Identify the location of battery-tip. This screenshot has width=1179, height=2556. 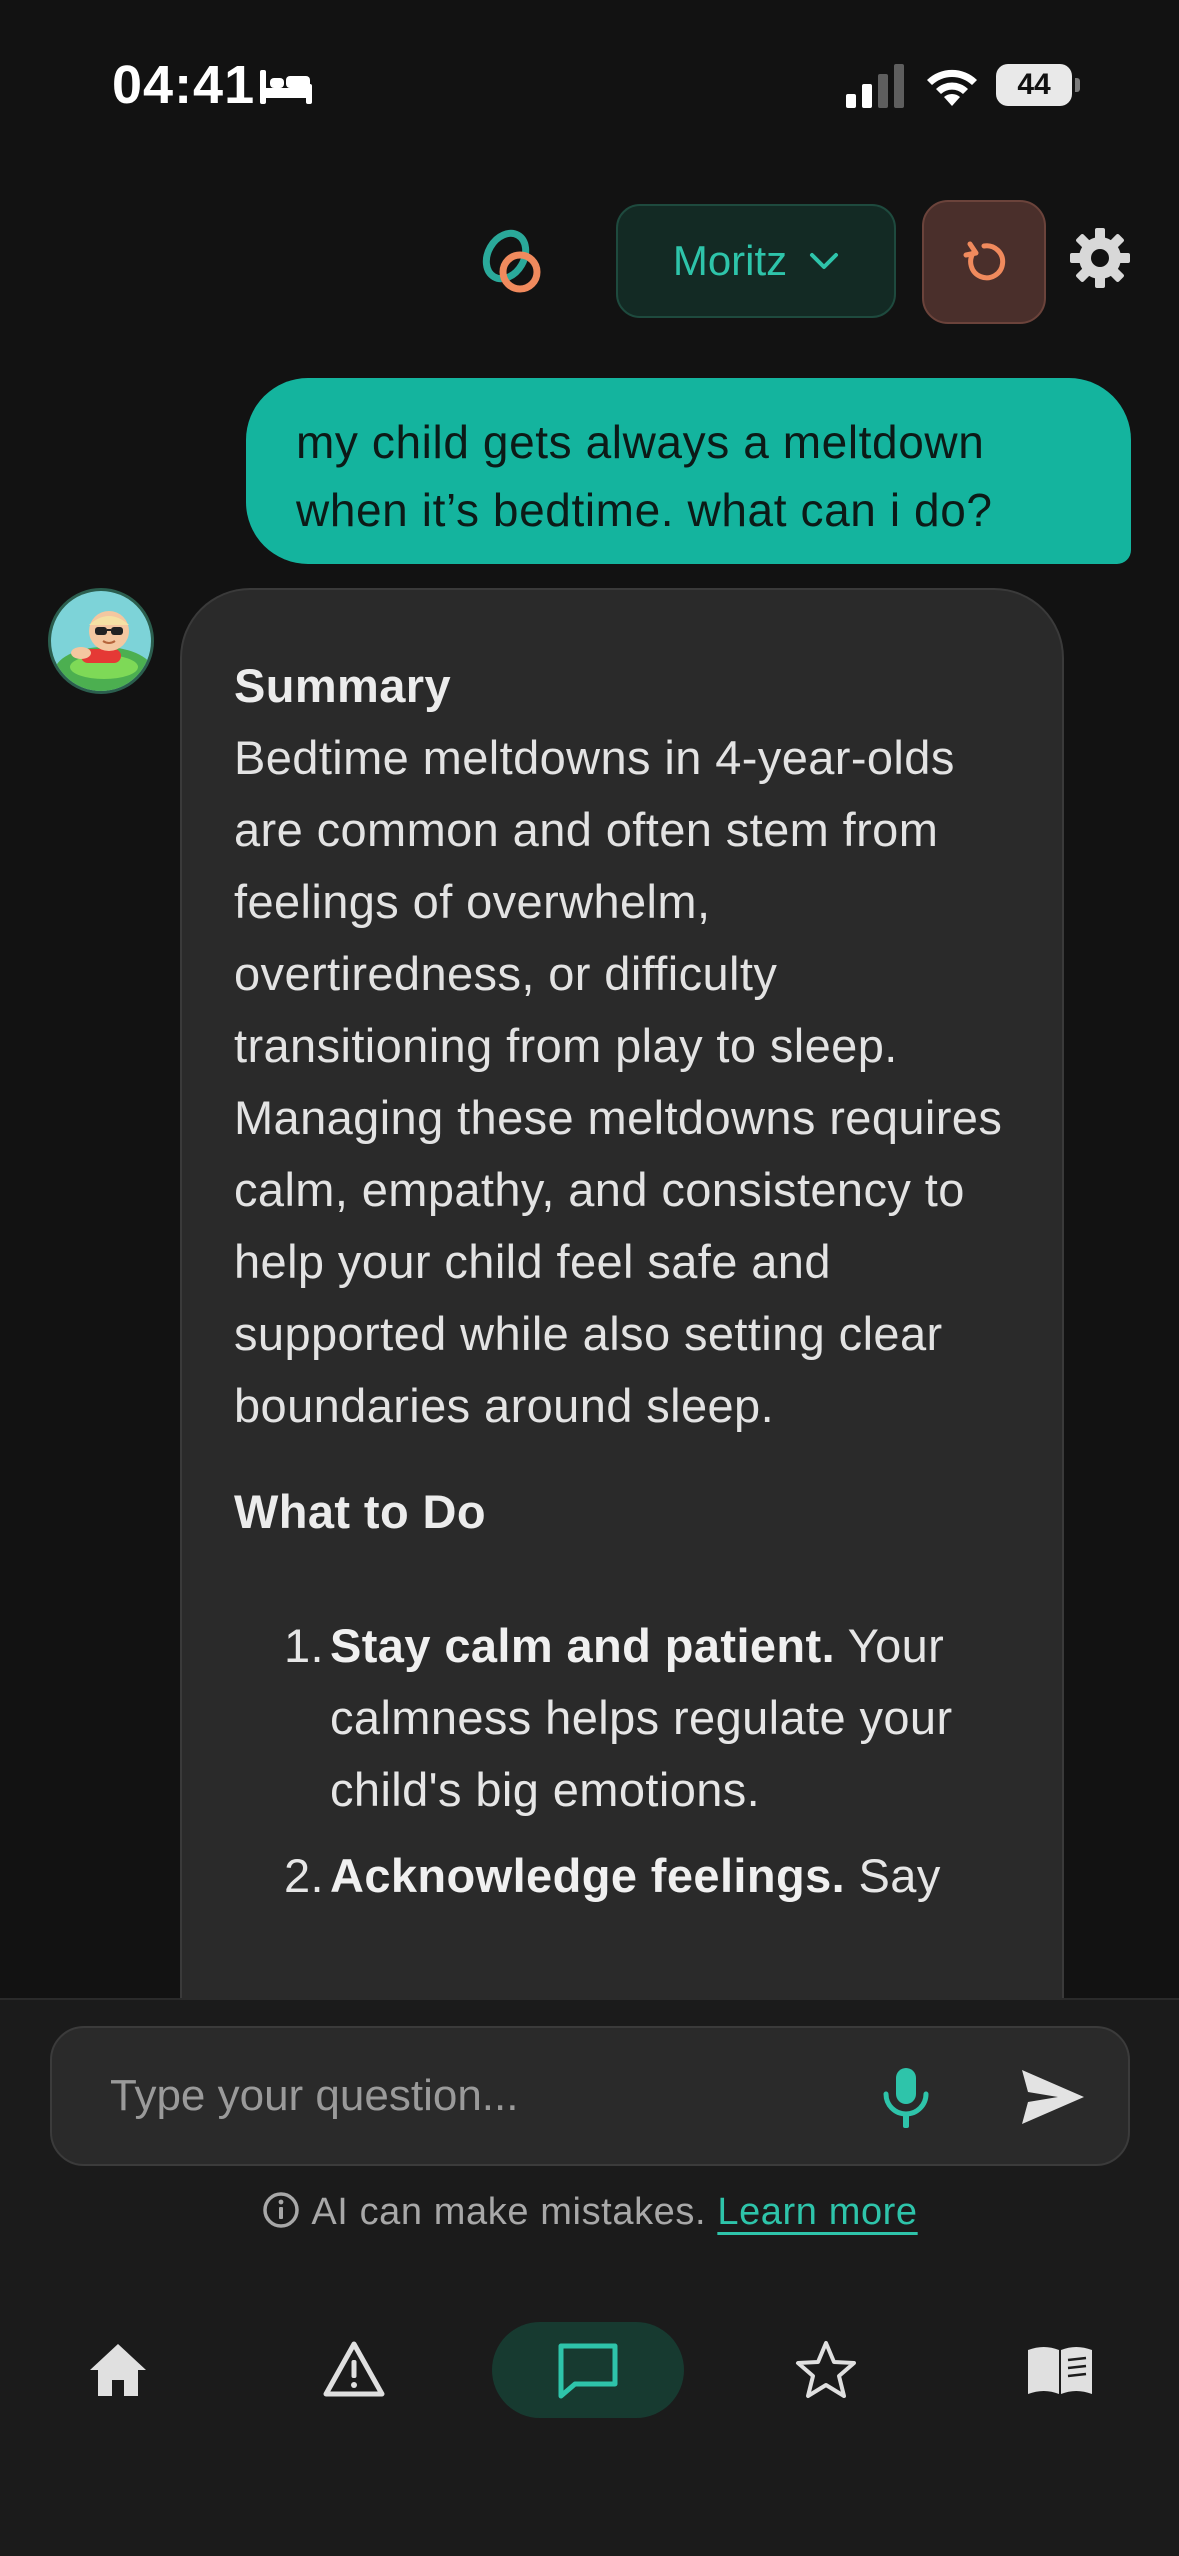
(1077, 85).